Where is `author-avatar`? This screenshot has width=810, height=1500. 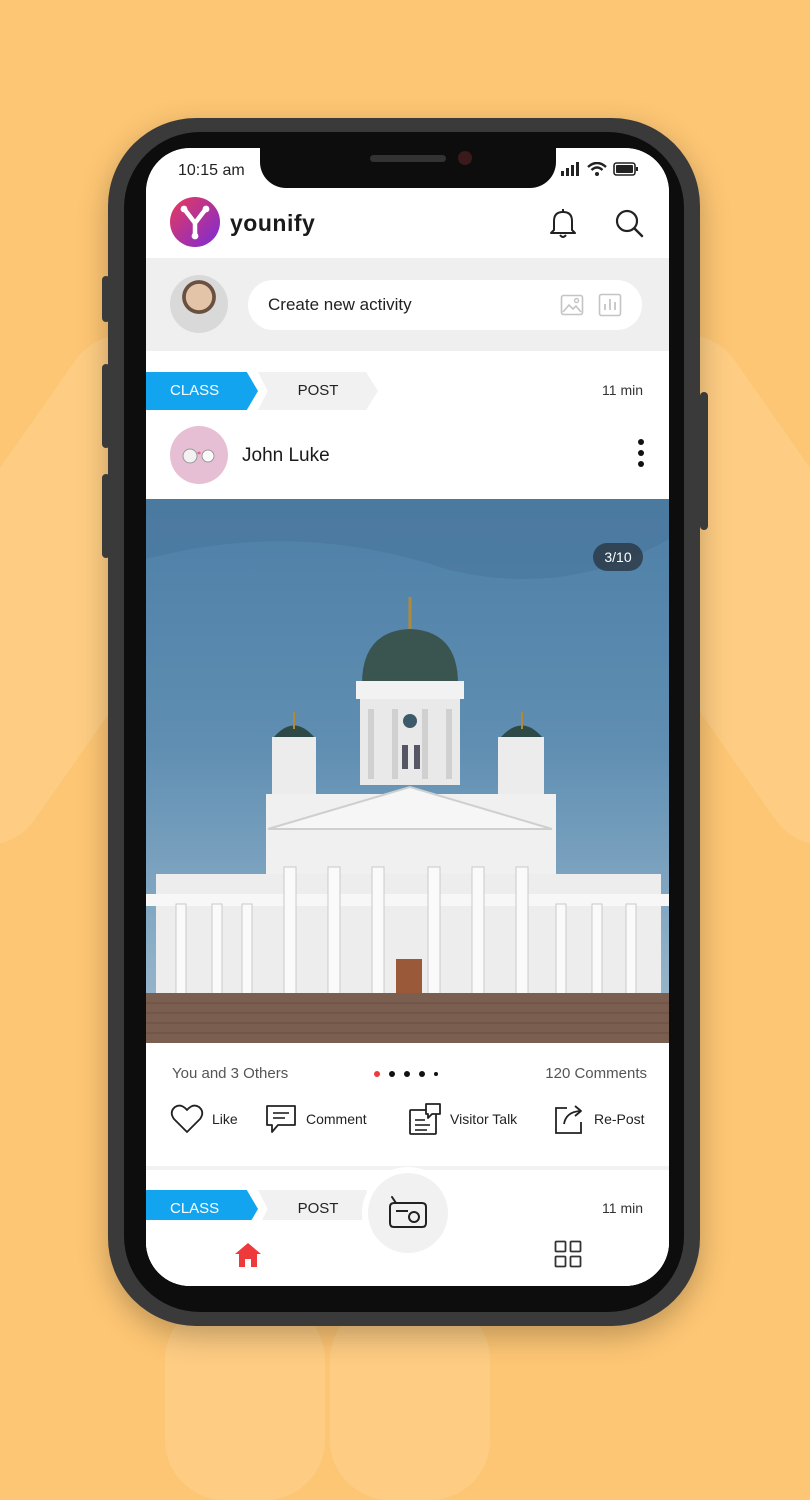
author-avatar is located at coordinates (199, 455).